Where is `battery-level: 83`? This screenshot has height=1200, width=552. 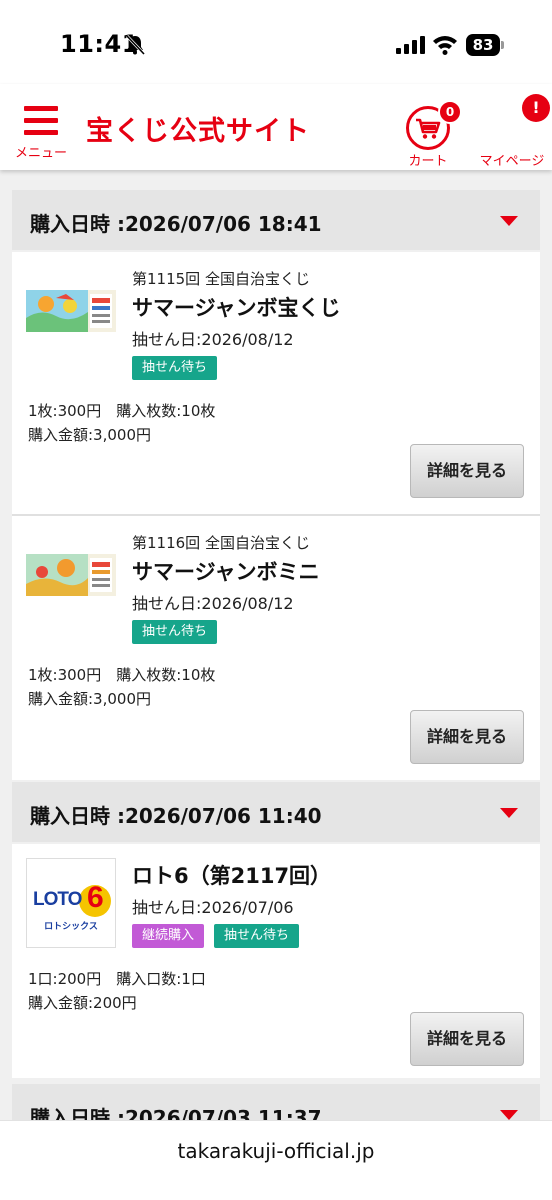 battery-level: 83 is located at coordinates (483, 45).